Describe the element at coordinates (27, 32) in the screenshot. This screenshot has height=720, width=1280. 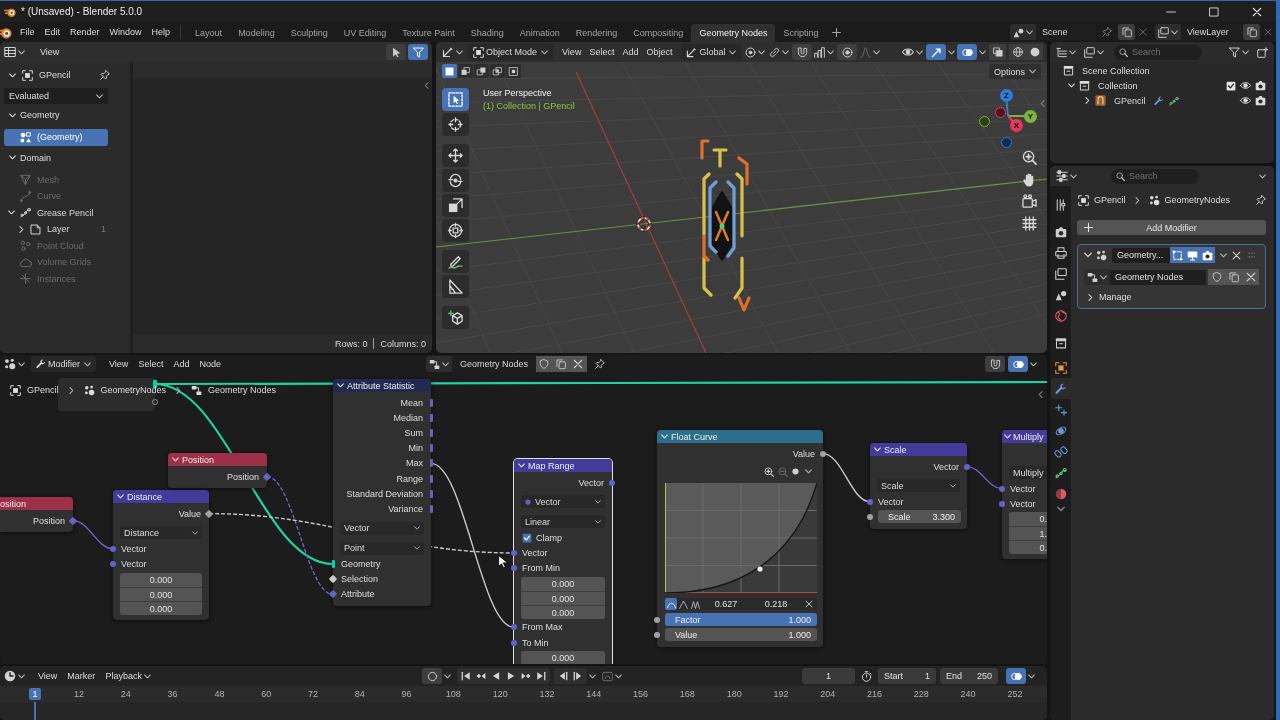
I see `menu-item: File` at that location.